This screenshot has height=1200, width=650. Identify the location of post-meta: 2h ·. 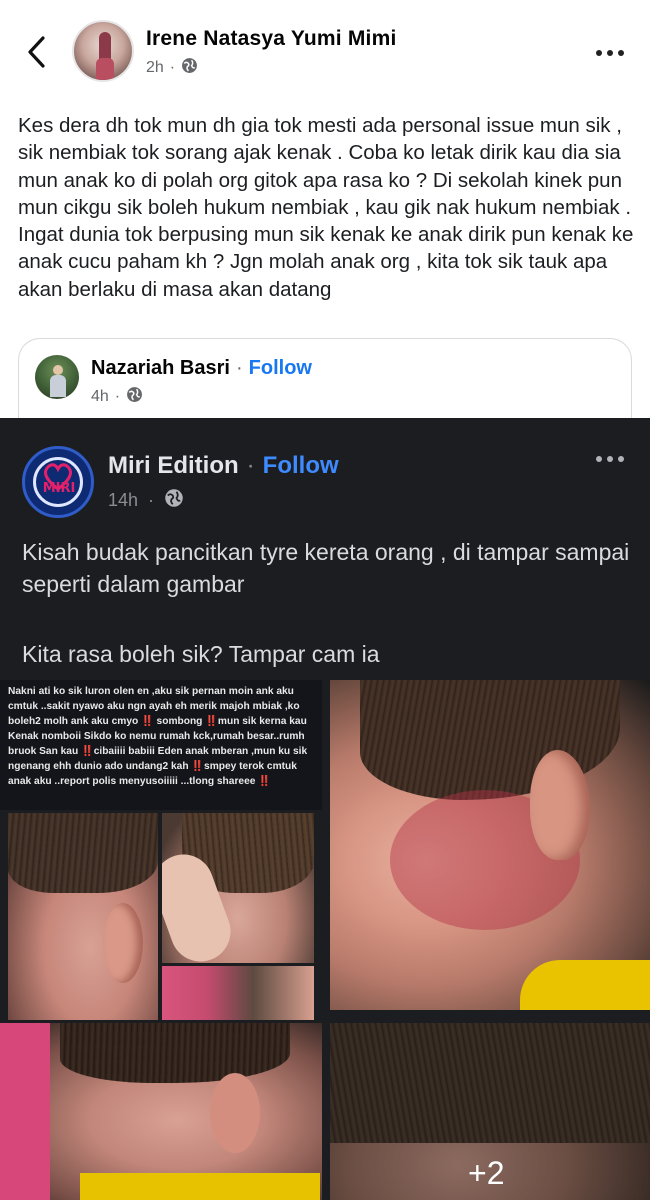
(172, 68).